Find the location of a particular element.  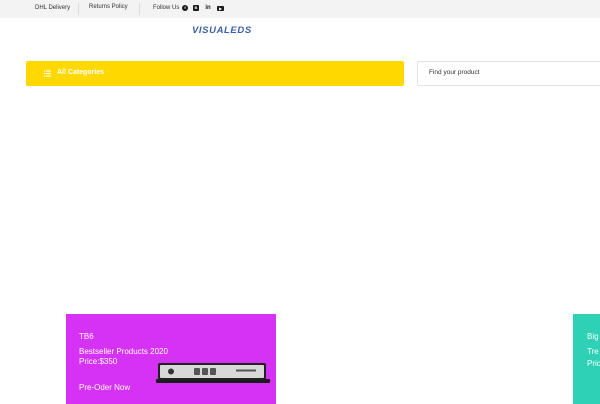

linkedin-icon: in is located at coordinates (208, 8).